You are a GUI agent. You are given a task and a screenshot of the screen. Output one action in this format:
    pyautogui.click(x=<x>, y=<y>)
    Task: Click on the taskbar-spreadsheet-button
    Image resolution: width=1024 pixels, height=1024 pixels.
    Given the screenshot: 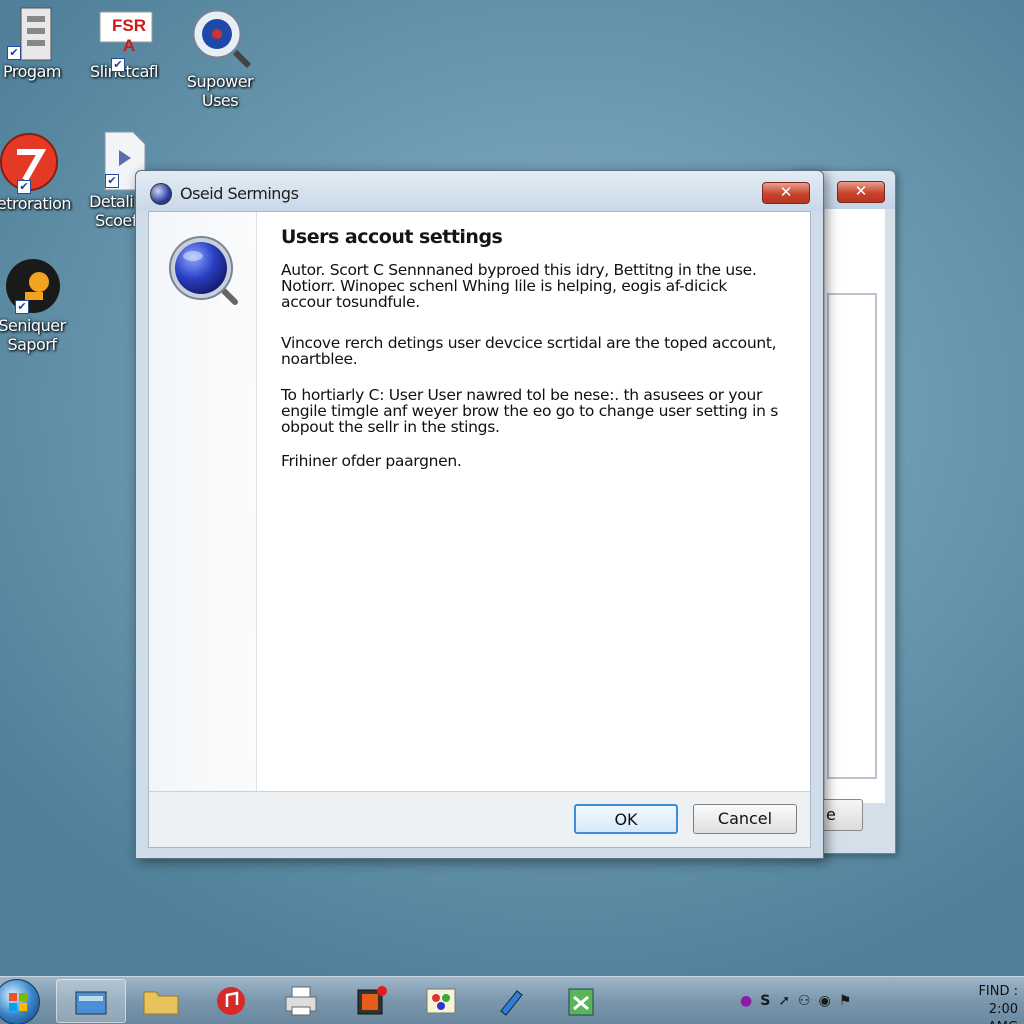 What is the action you would take?
    pyautogui.click(x=581, y=1001)
    